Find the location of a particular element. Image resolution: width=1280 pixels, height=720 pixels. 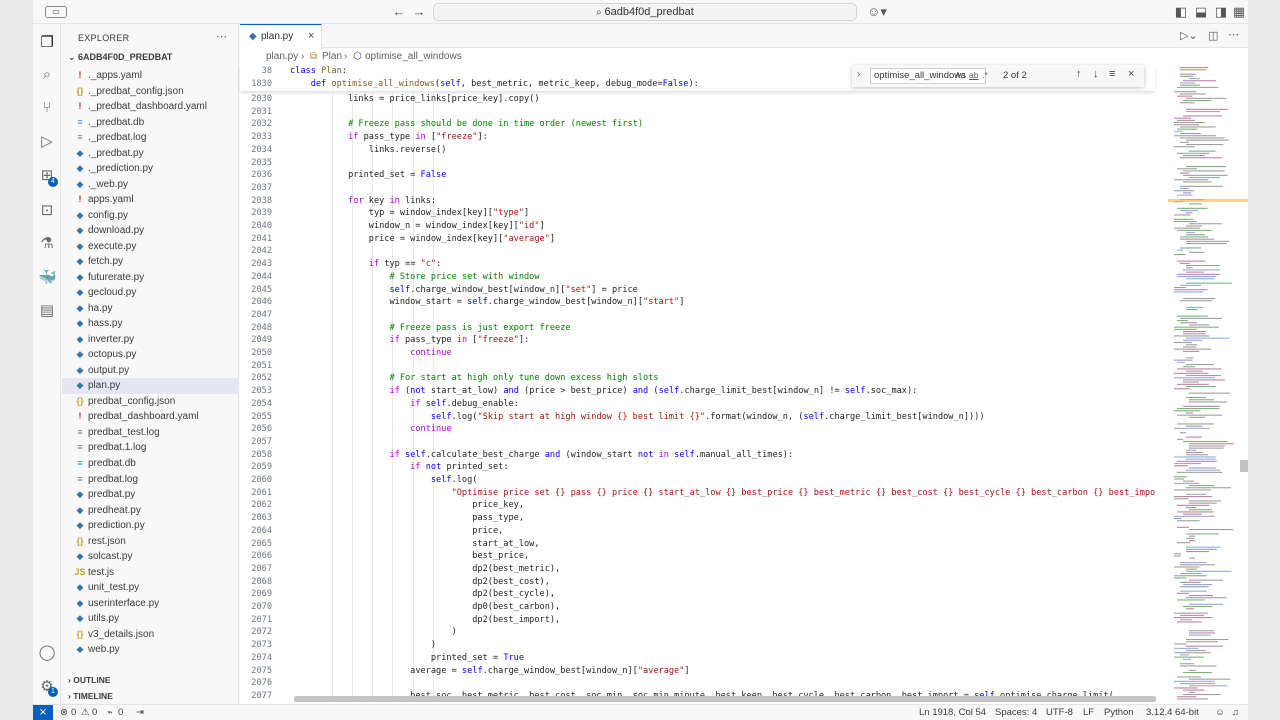

code-line: # Store price set with window is located at coordinates (412, 277).